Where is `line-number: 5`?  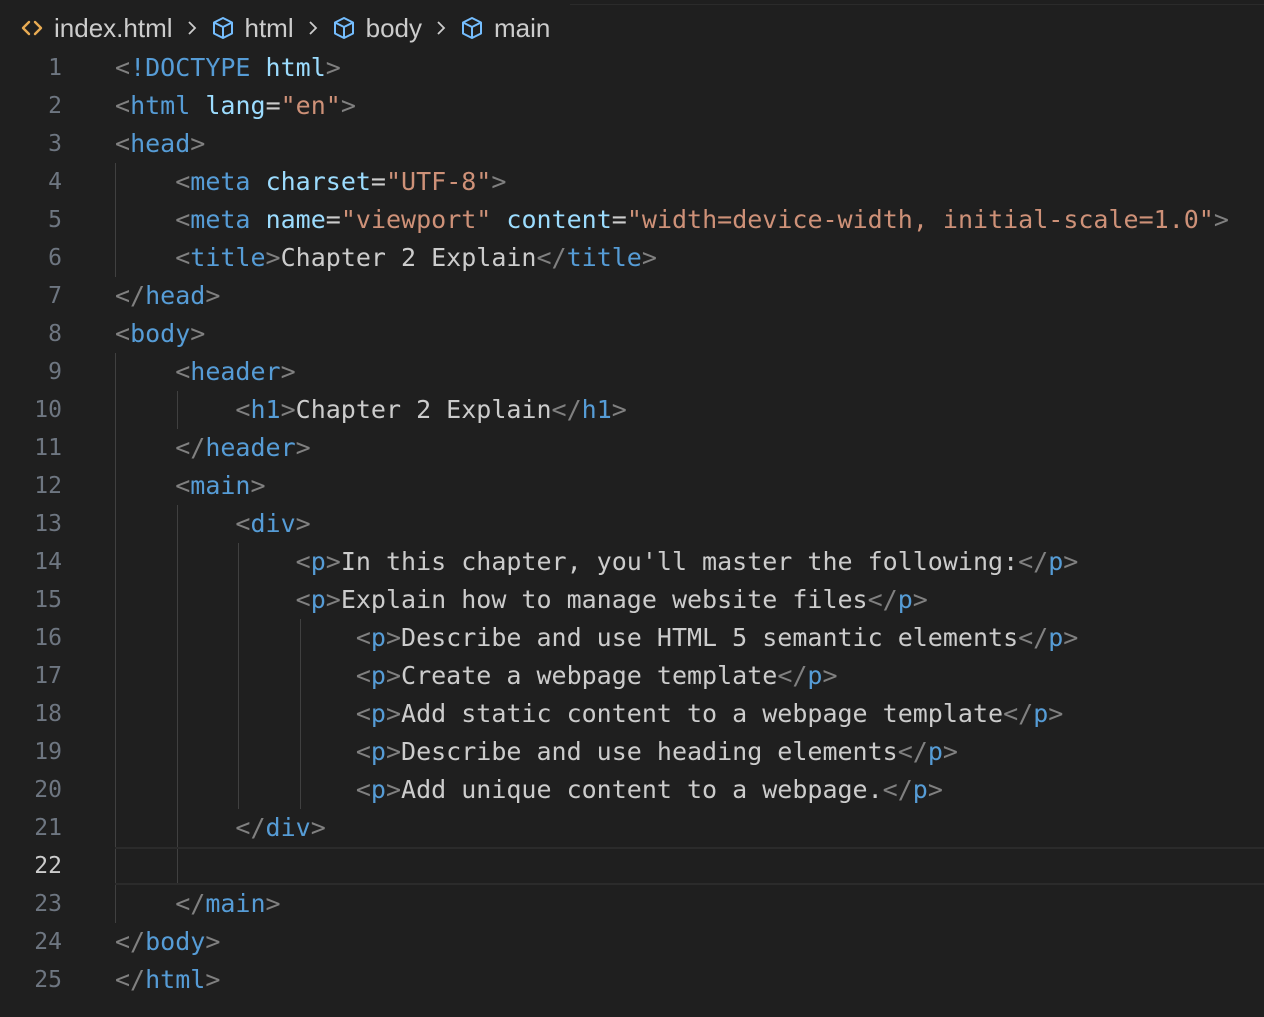 line-number: 5 is located at coordinates (55, 220).